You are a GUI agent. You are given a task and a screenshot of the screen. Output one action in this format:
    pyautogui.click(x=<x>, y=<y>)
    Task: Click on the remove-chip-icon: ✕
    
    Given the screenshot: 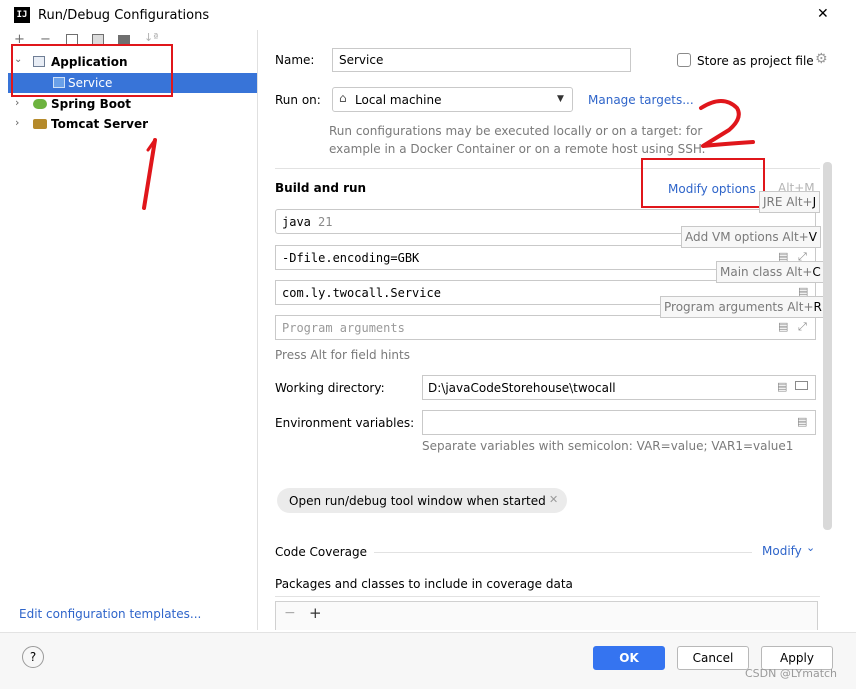 What is the action you would take?
    pyautogui.click(x=553, y=499)
    